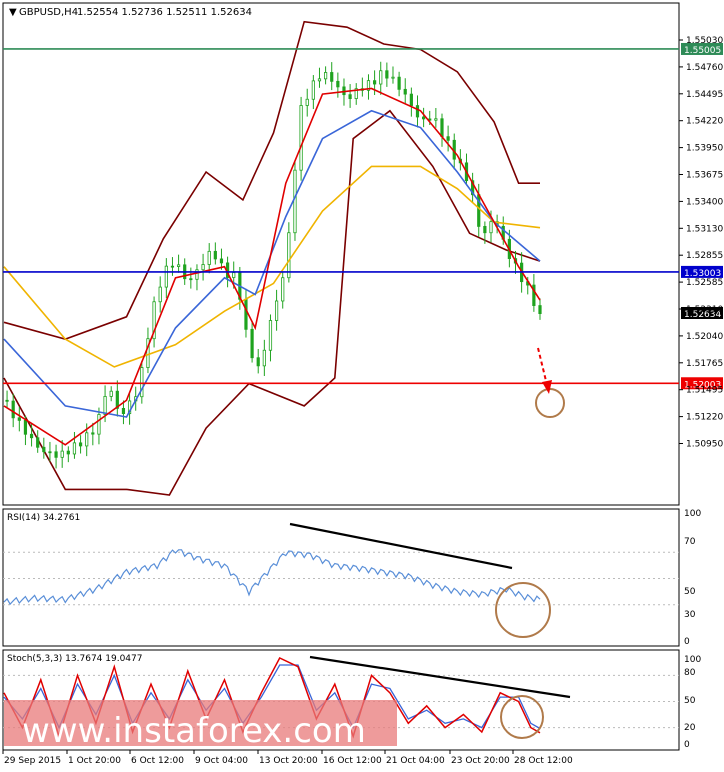 This screenshot has height=772, width=724. Describe the element at coordinates (94, 761) in the screenshot. I see `time-tick-label: 1 Oct 20:00` at that location.